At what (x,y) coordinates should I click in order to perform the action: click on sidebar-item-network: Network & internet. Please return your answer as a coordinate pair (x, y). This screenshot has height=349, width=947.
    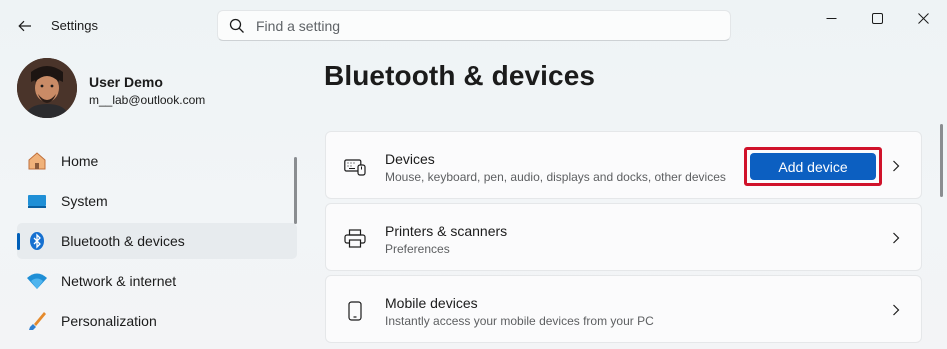
    Looking at the image, I should click on (157, 281).